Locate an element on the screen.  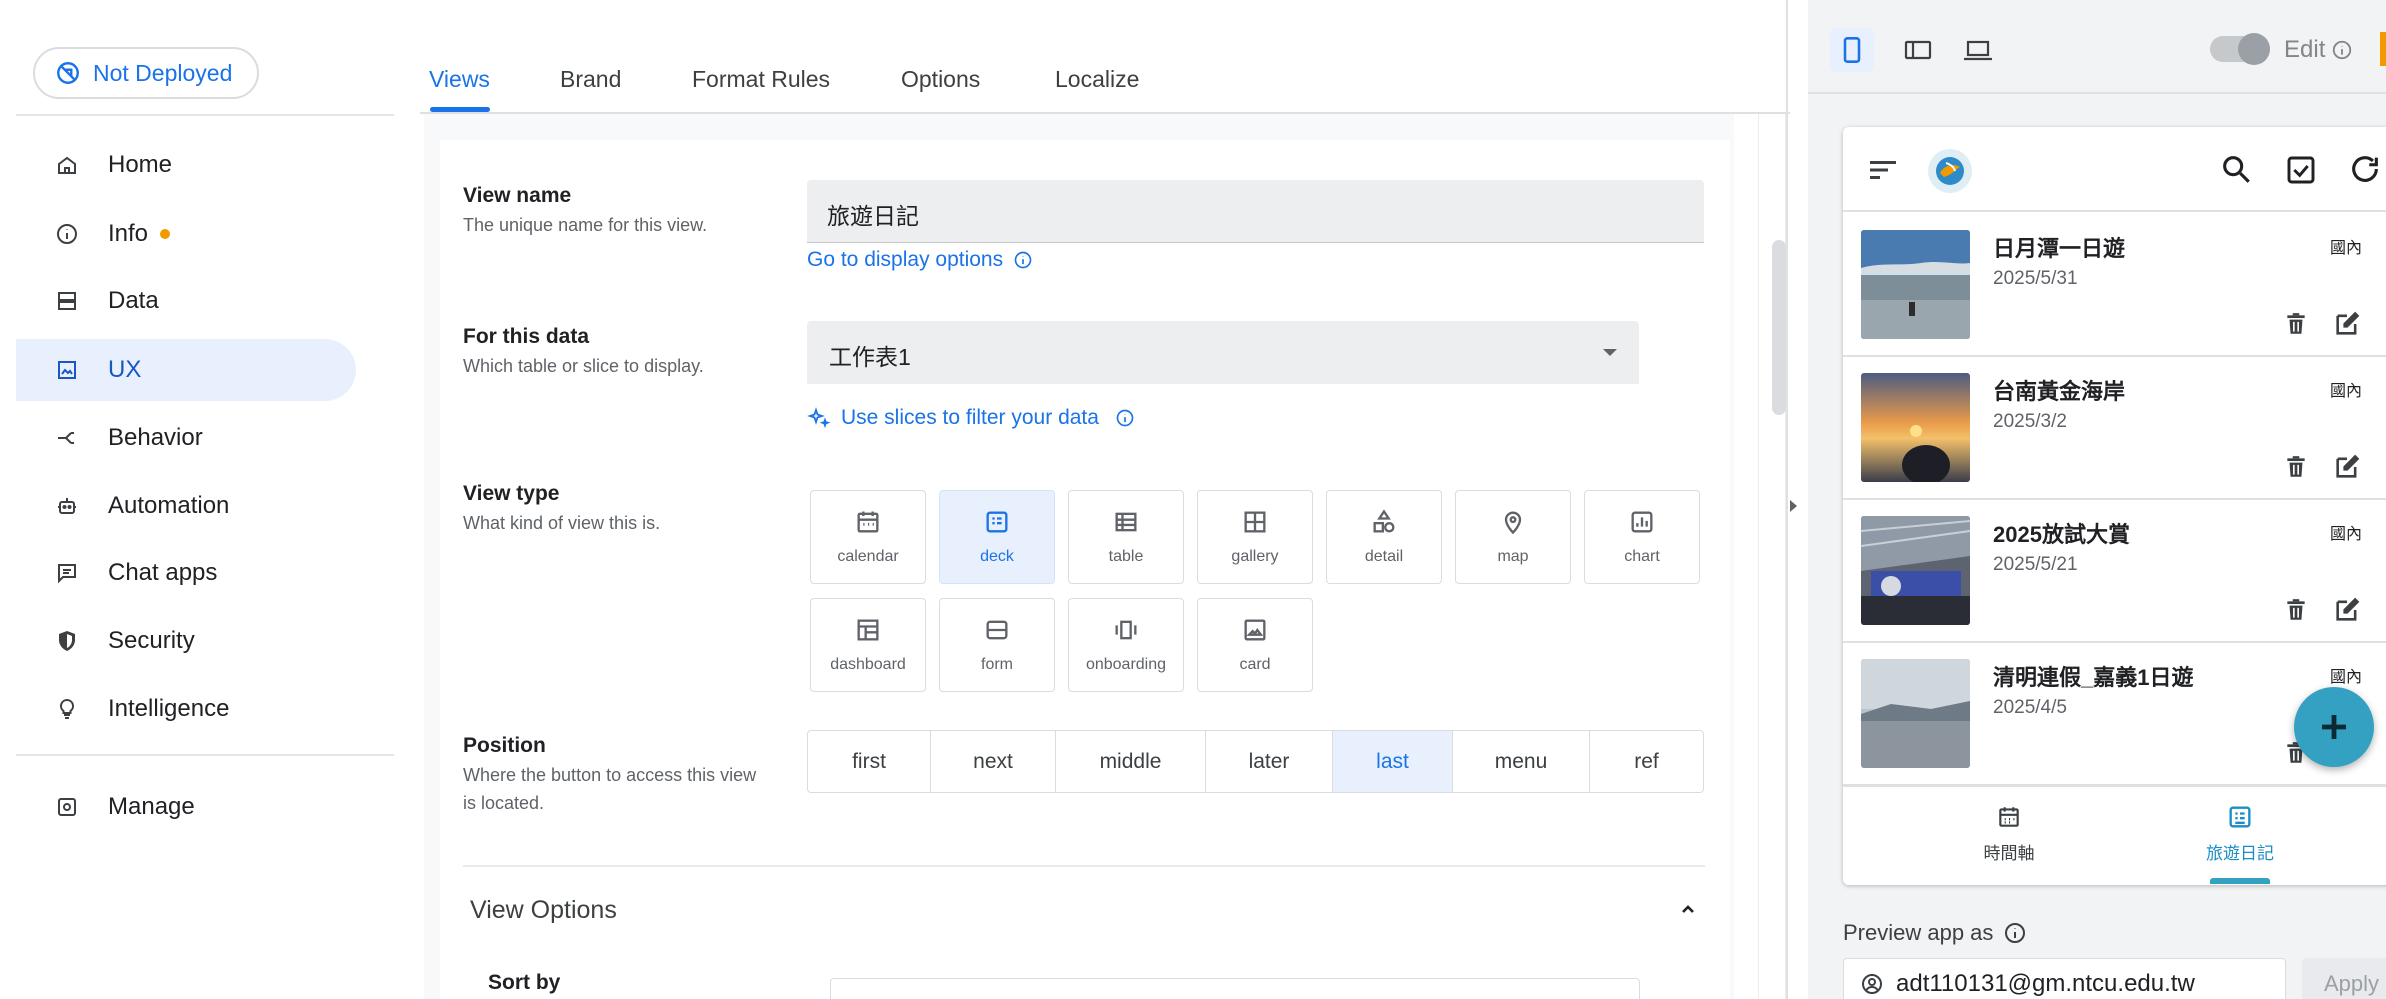
trip-date: 2025/5/31 is located at coordinates (2035, 278).